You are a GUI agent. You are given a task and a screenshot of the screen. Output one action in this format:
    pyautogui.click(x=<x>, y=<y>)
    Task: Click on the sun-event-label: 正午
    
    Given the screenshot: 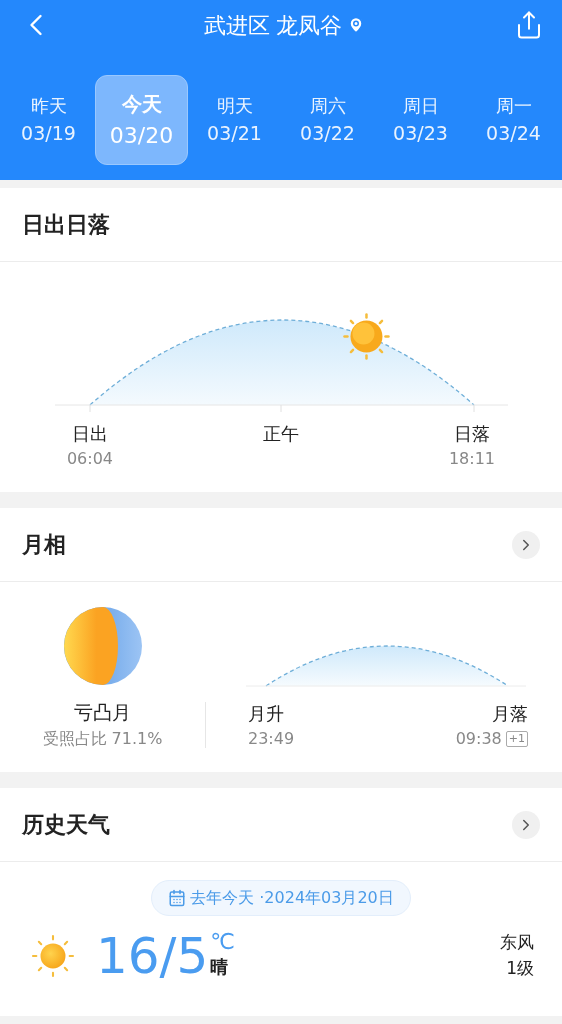 What is the action you would take?
    pyautogui.click(x=281, y=434)
    